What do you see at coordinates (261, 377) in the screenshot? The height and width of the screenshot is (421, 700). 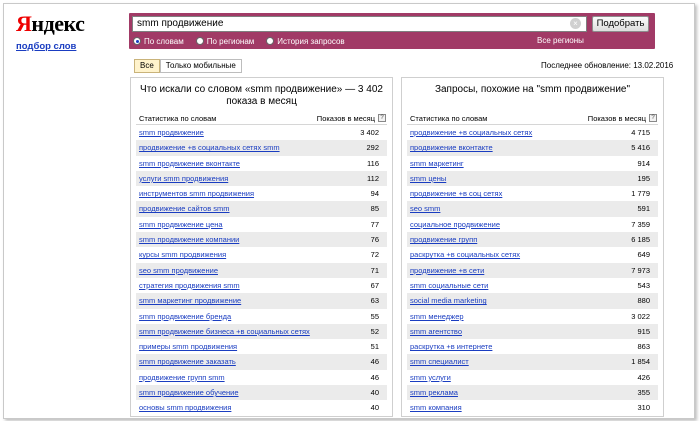 I see `table-row: продвижение групп smm 46` at bounding box center [261, 377].